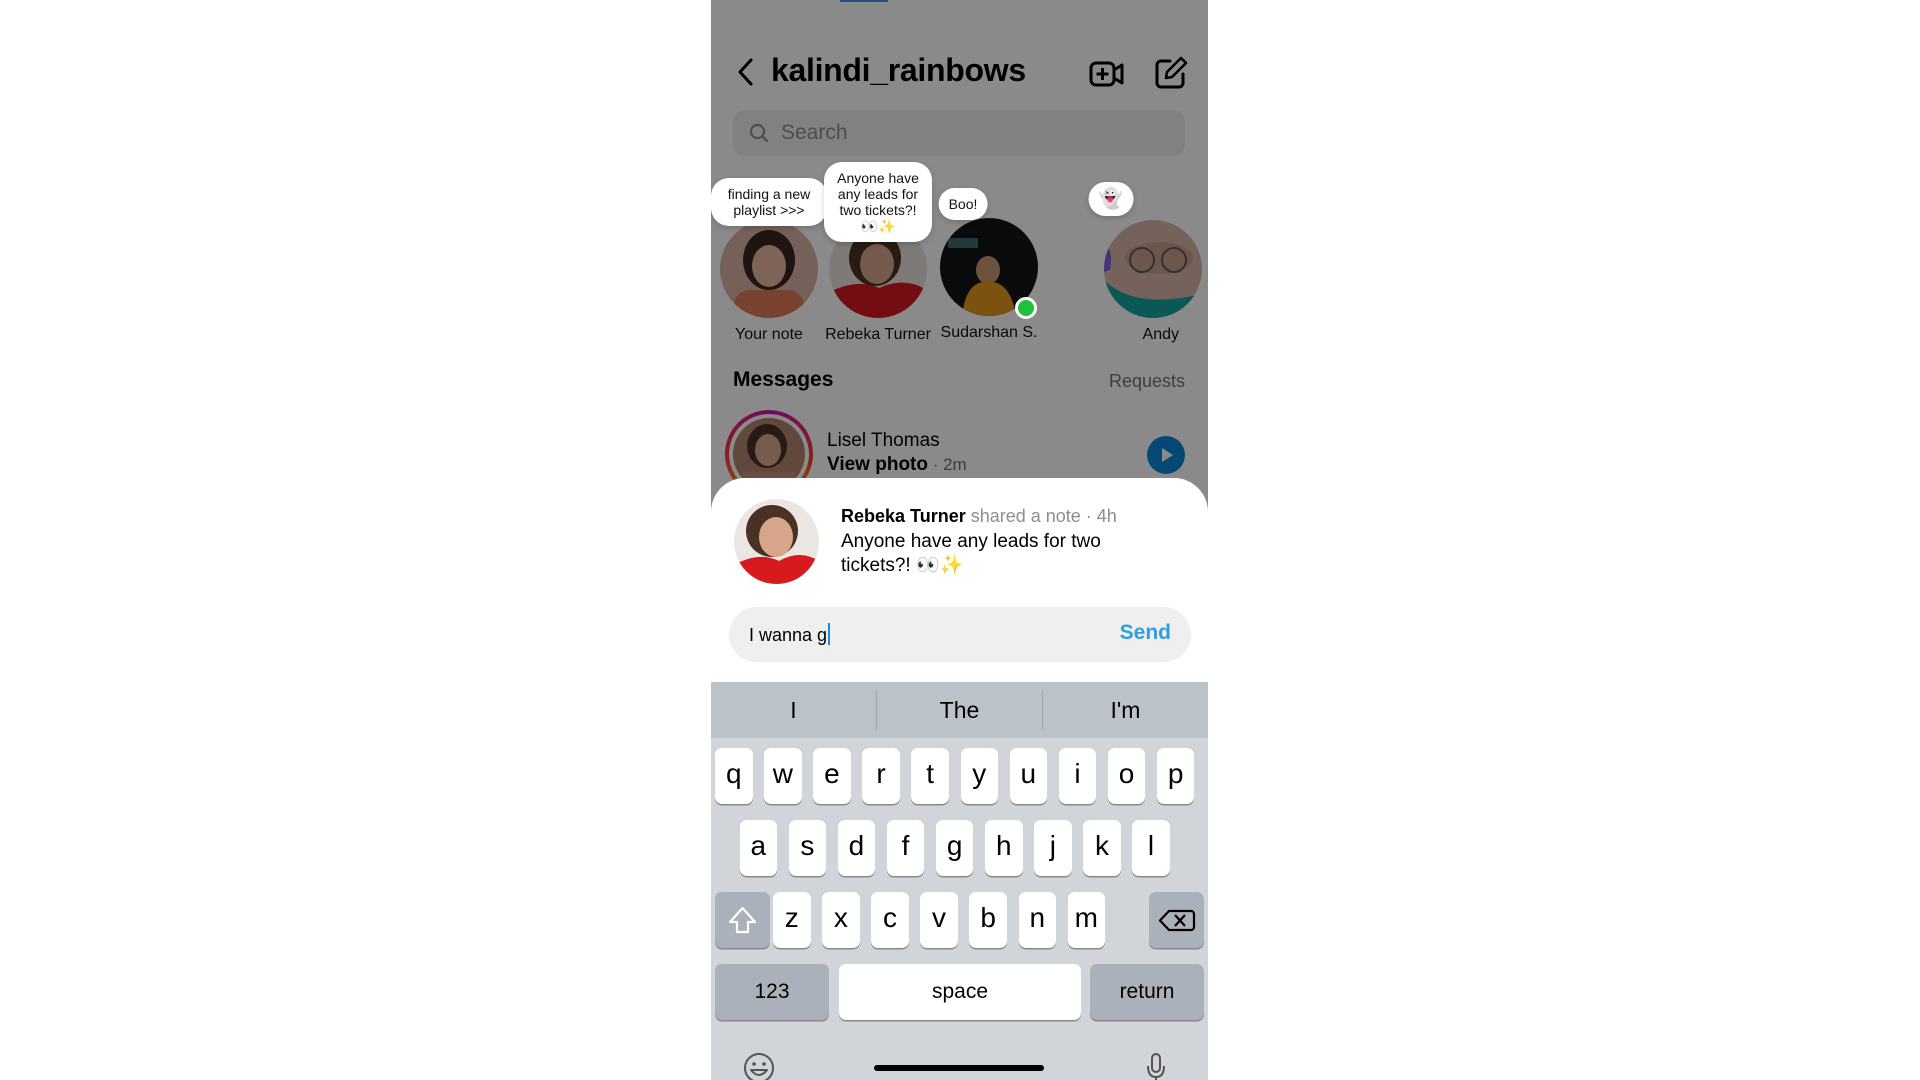 The image size is (1920, 1080). I want to click on search-placeholder: Search, so click(814, 132).